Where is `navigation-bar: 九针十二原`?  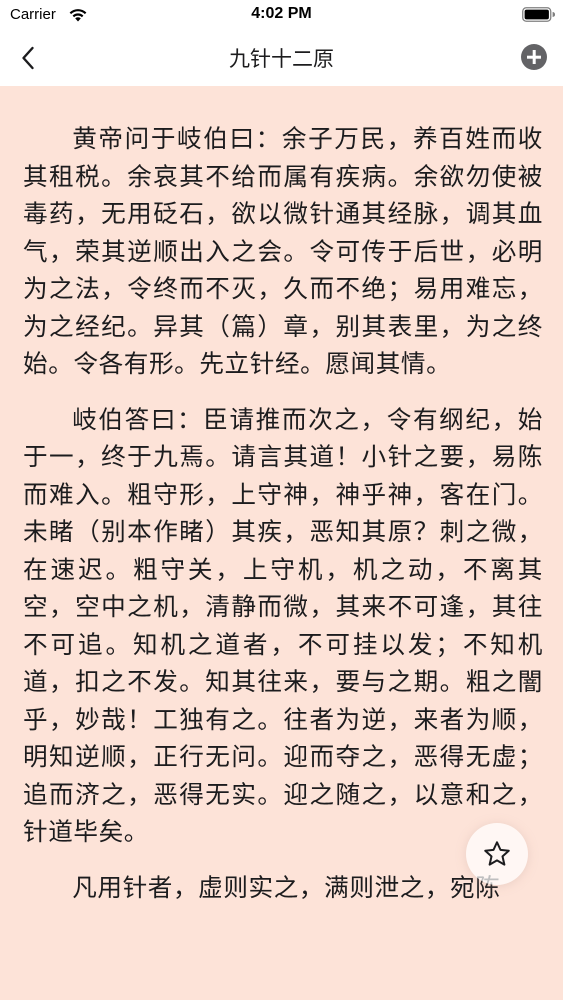
navigation-bar: 九针十二原 is located at coordinates (281, 58).